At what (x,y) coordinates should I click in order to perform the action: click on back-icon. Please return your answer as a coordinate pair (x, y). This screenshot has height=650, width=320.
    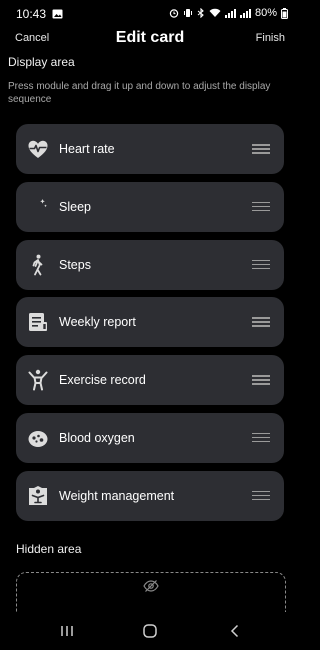
    Looking at the image, I should click on (235, 631).